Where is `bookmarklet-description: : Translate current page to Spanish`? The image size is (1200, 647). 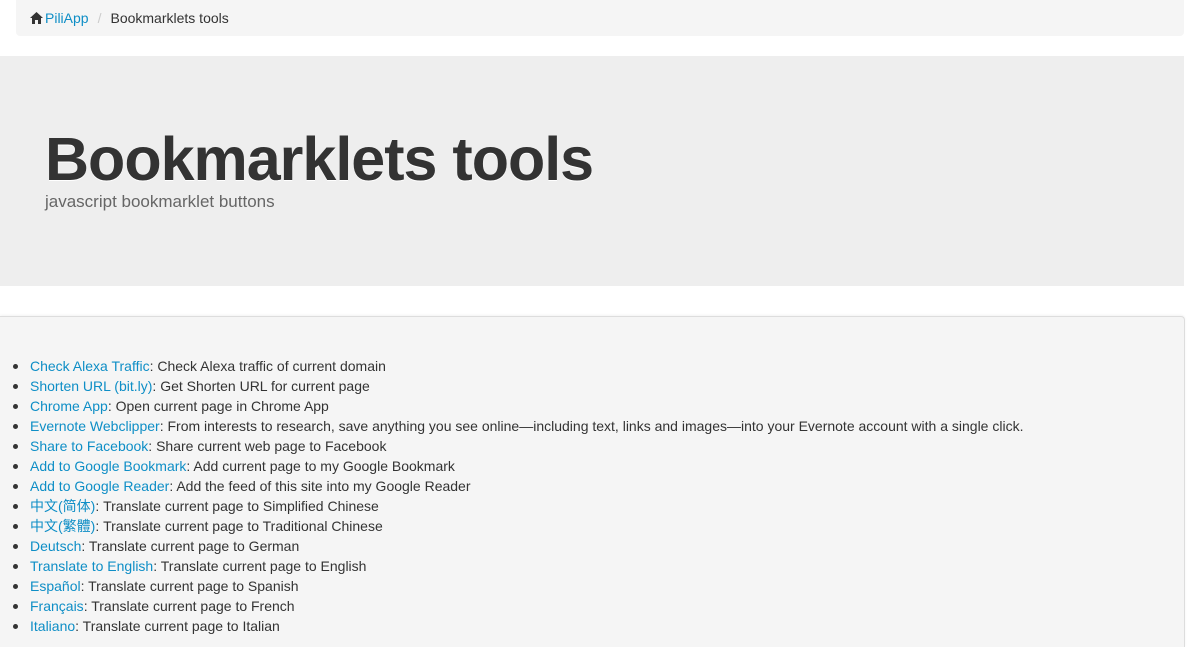
bookmarklet-description: : Translate current page to Spanish is located at coordinates (189, 586).